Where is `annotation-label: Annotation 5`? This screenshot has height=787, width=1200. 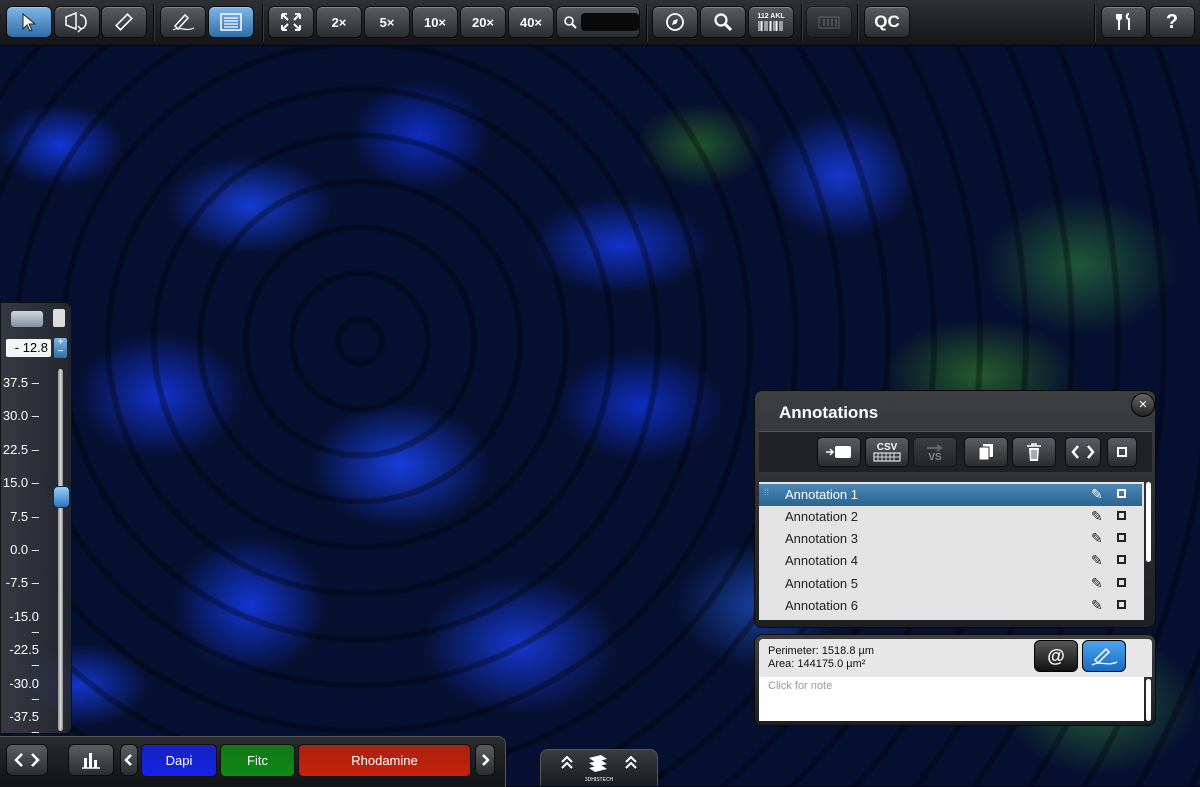 annotation-label: Annotation 5 is located at coordinates (822, 583).